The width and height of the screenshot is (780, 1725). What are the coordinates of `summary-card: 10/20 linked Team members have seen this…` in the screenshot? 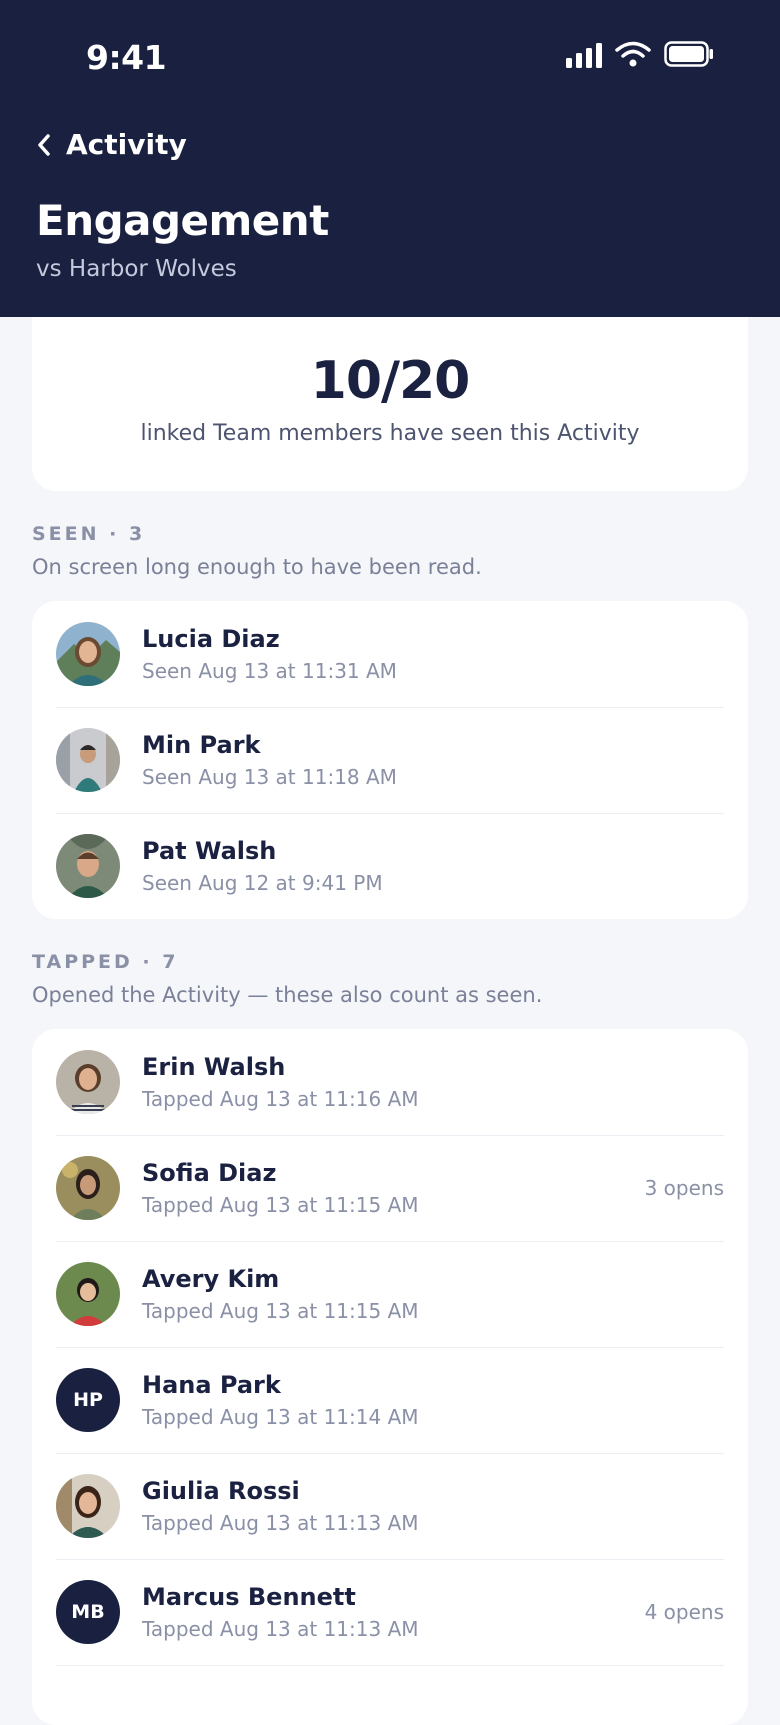 It's located at (390, 404).